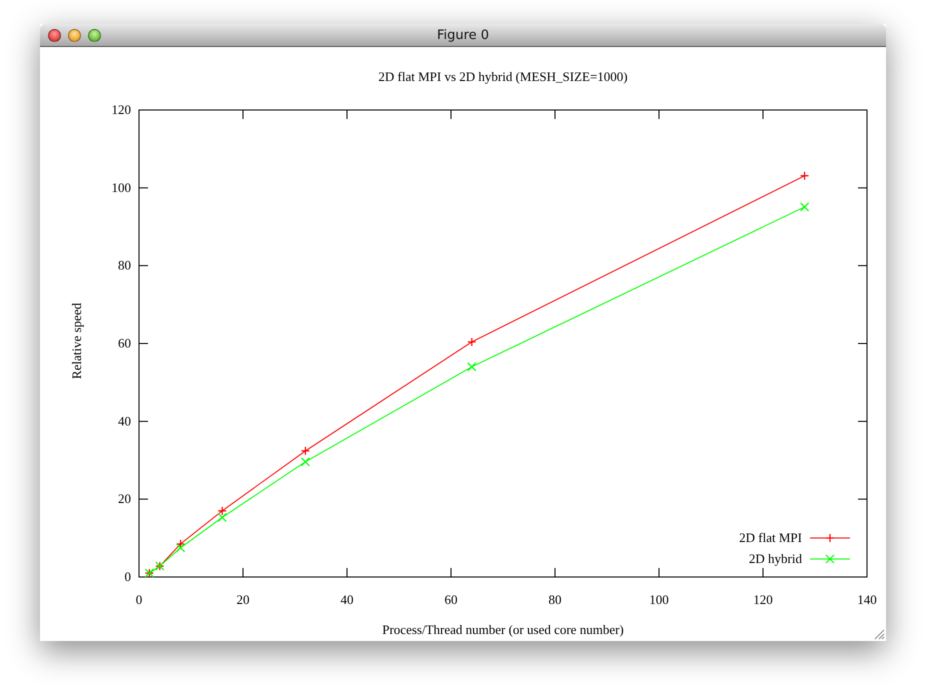  Describe the element at coordinates (124, 420) in the screenshot. I see `y-tick-label: 40` at that location.